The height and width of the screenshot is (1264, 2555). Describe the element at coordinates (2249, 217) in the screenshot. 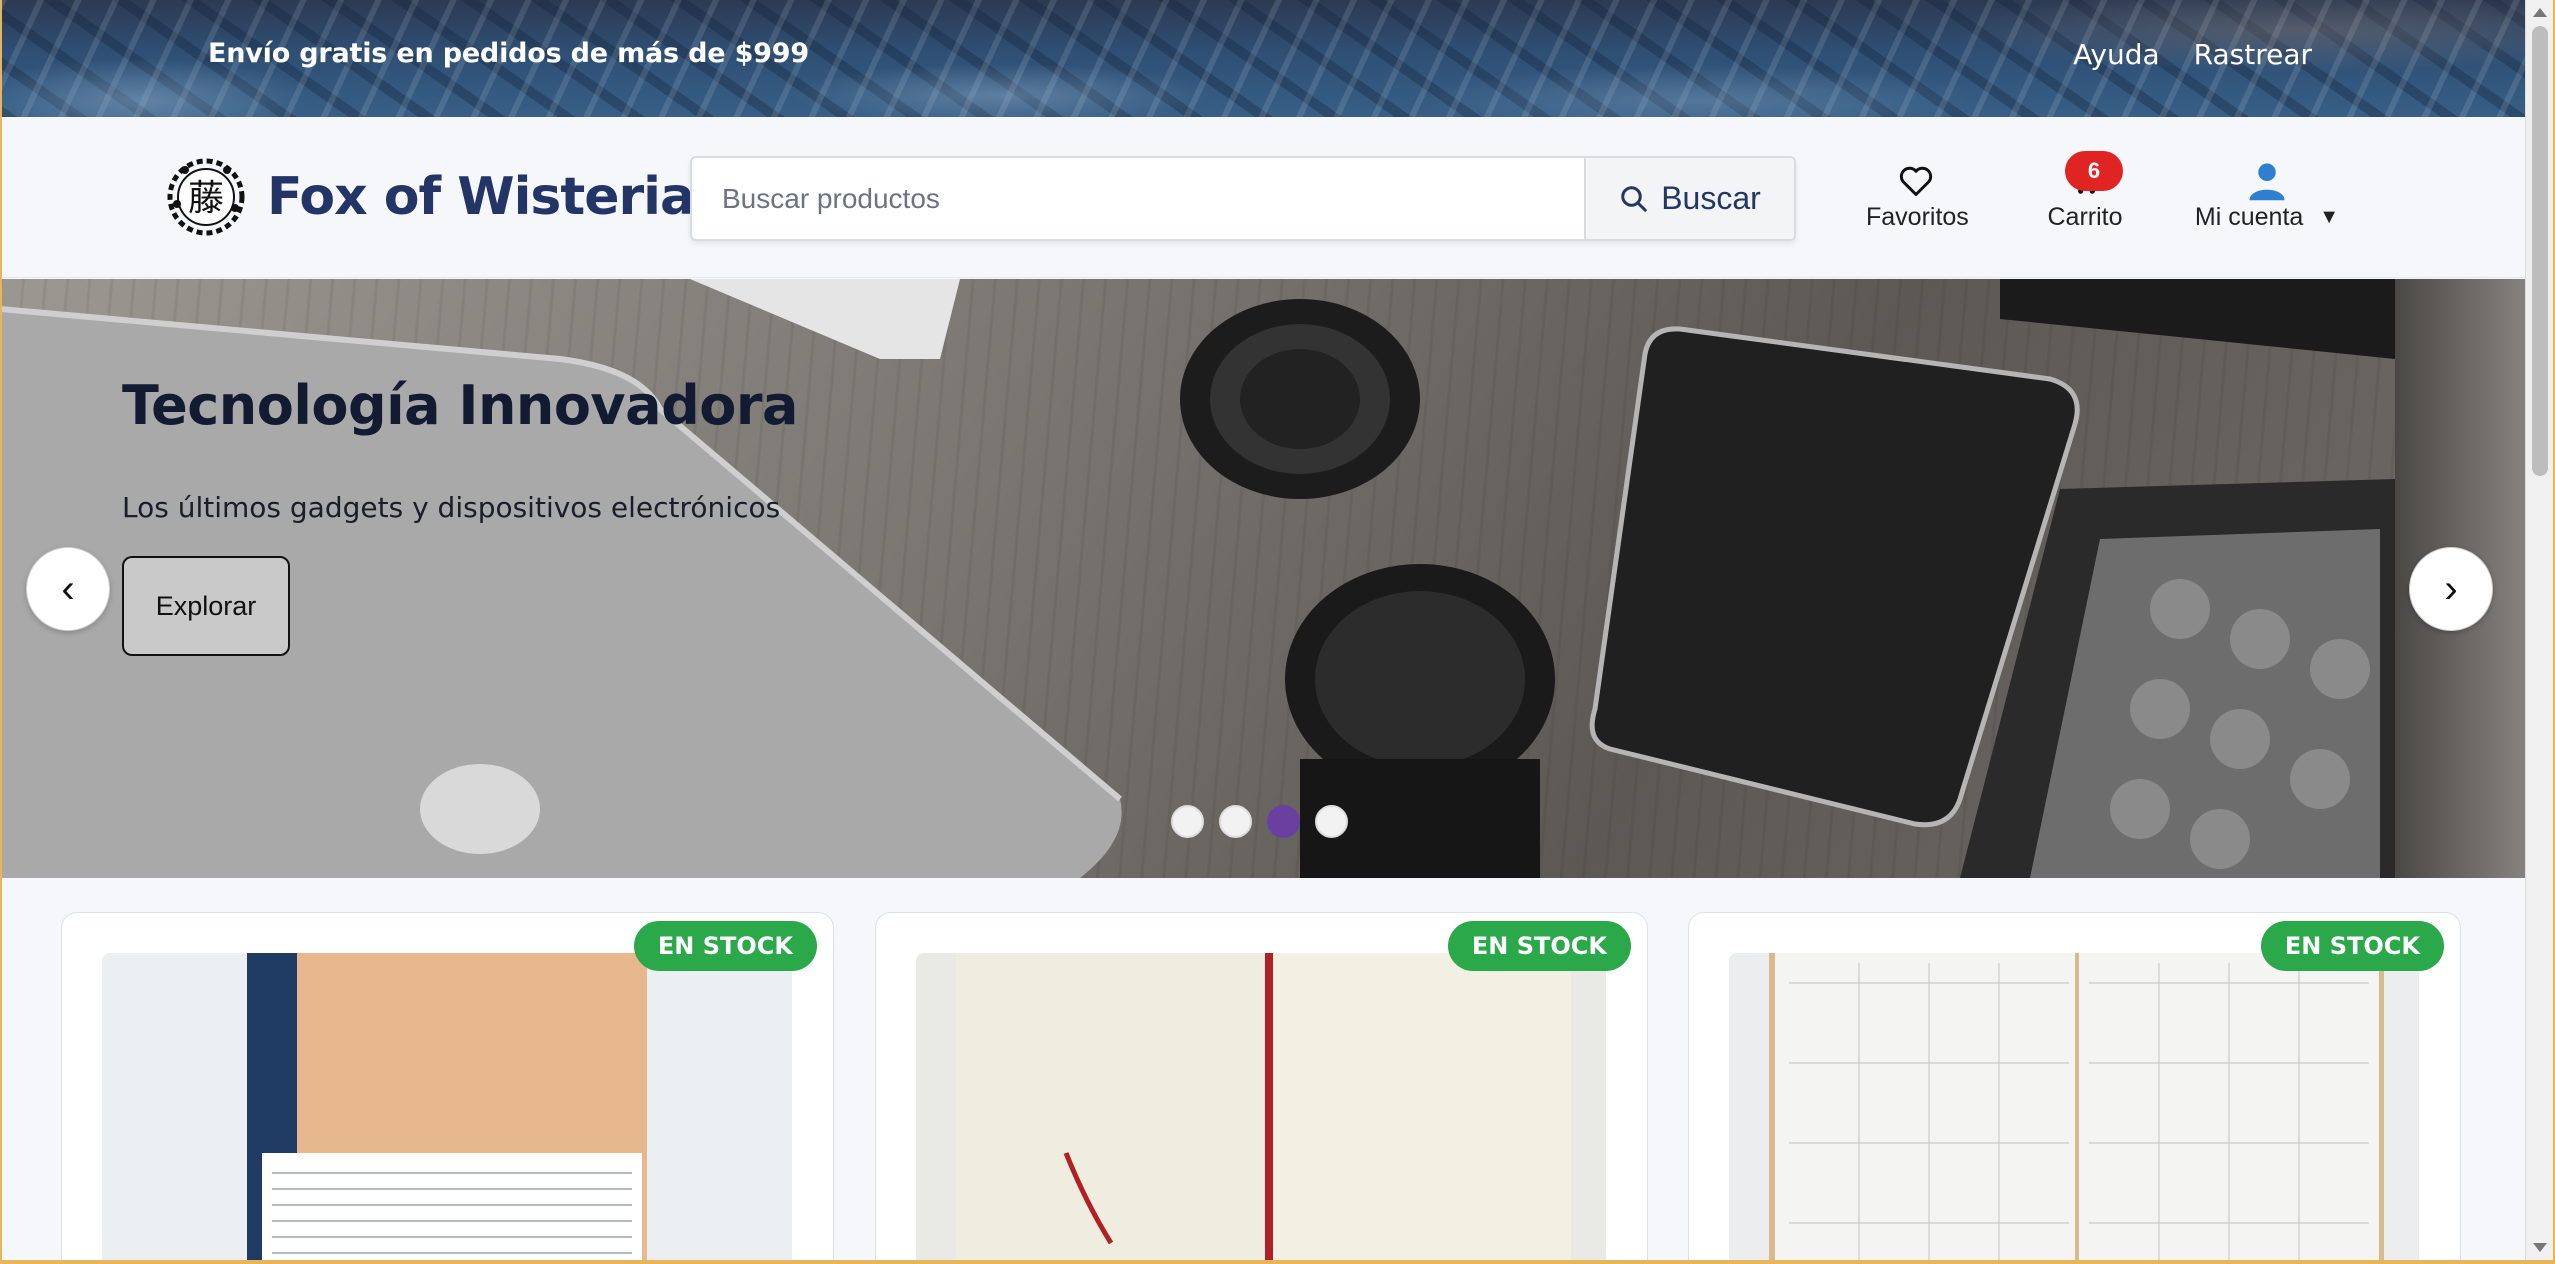

I see `account-label: Mi cuenta` at that location.